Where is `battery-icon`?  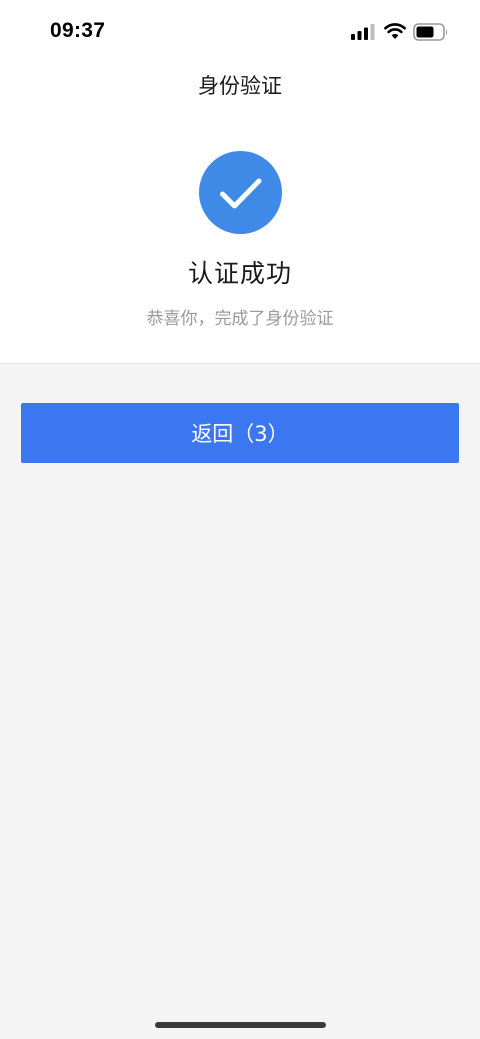 battery-icon is located at coordinates (430, 32).